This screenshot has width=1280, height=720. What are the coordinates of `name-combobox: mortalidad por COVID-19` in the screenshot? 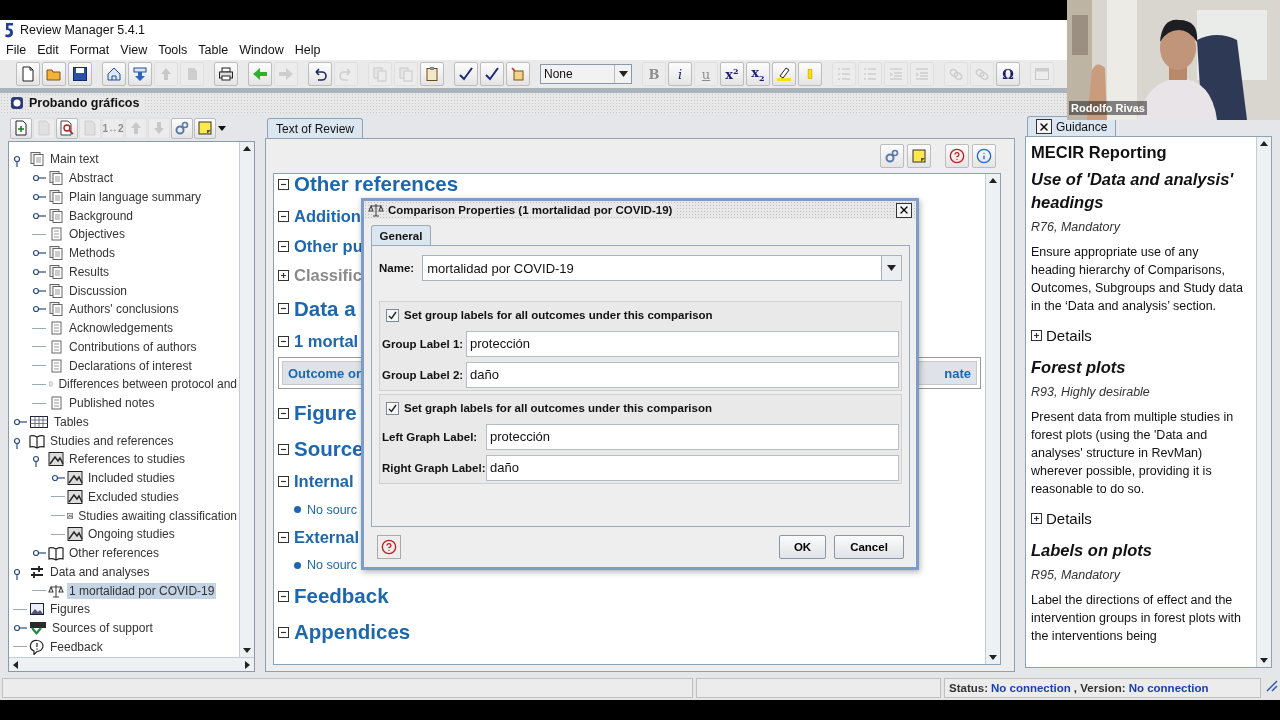 It's located at (662, 268).